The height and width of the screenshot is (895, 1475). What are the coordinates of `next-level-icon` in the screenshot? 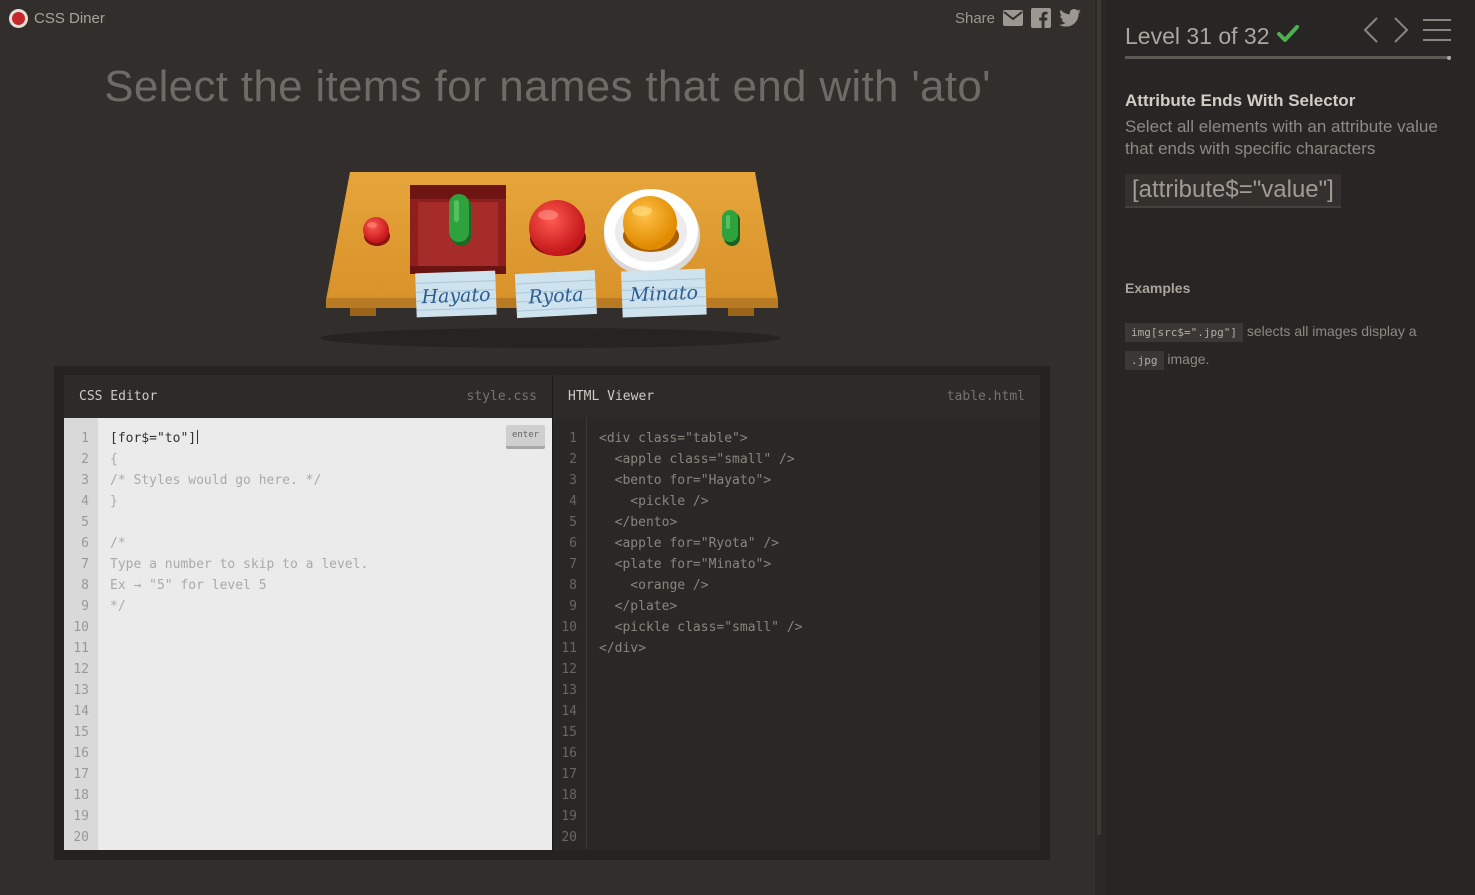 It's located at (1401, 32).